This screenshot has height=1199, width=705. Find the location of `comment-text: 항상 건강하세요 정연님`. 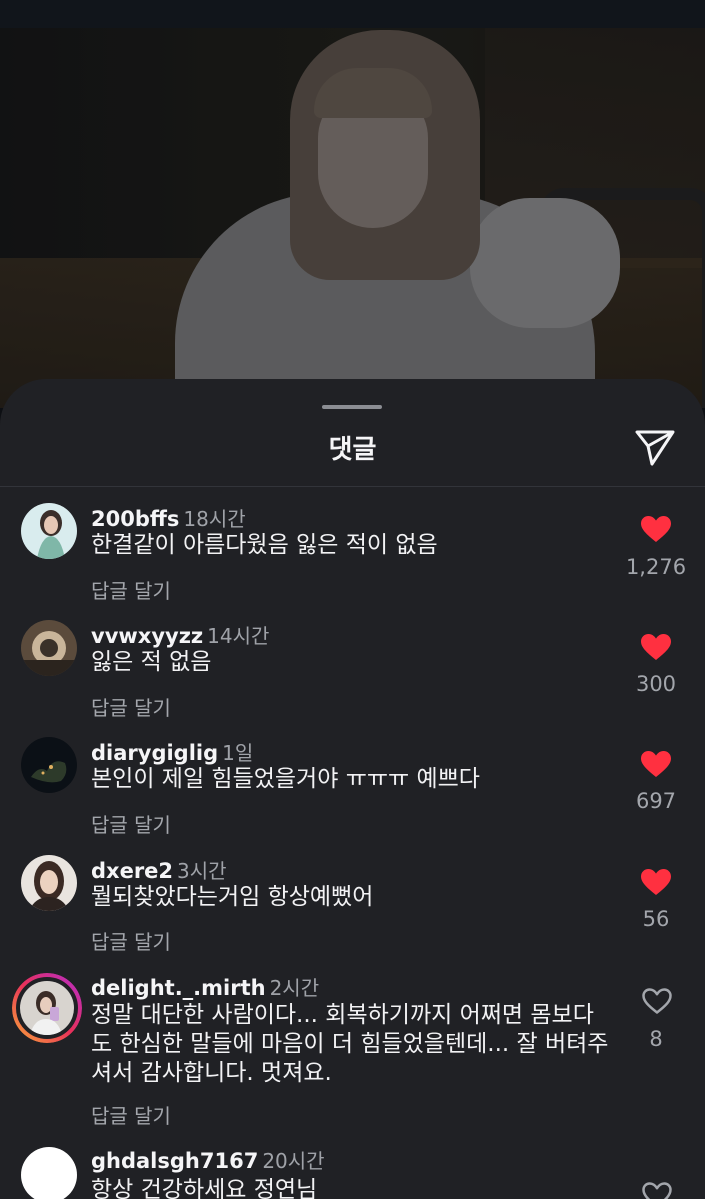

comment-text: 항상 건강하세요 정연님 is located at coordinates (204, 1188).